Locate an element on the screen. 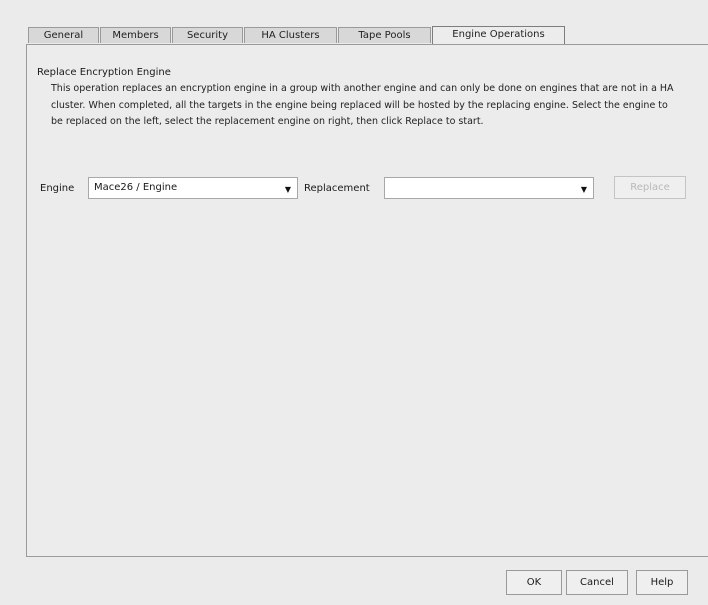 This screenshot has height=605, width=708. replacement-select: ▼ is located at coordinates (489, 188).